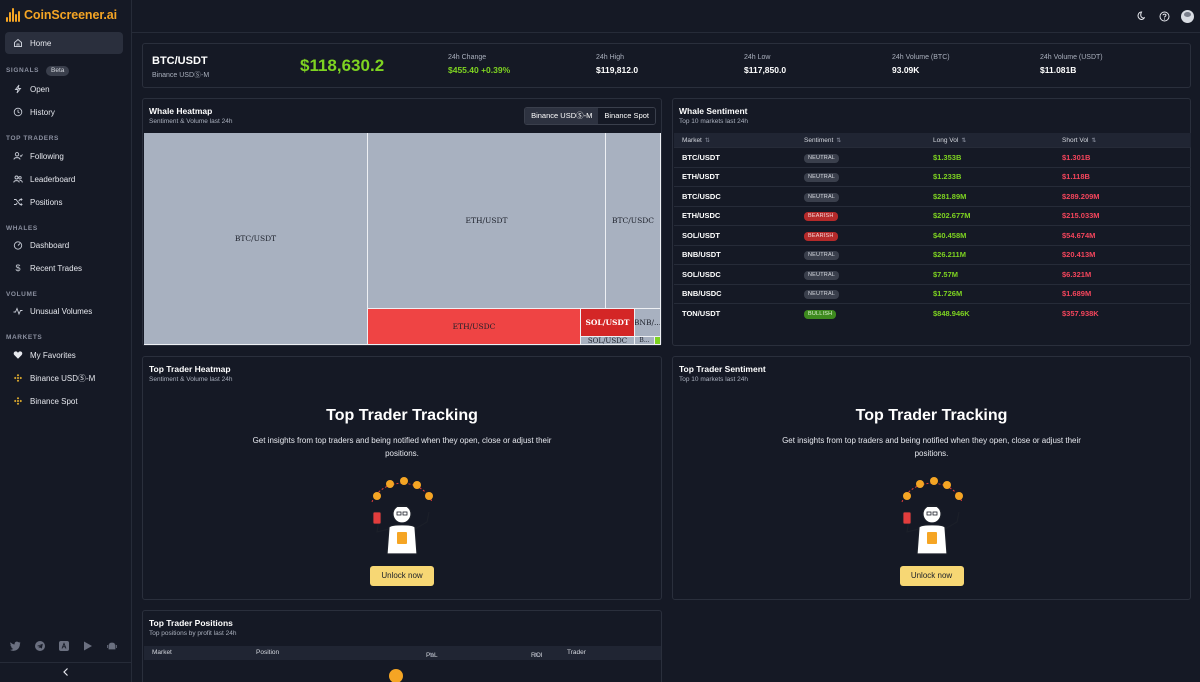 The image size is (1200, 682). I want to click on table-row: BTC/USDC NEUTRAL $281.89M $289.209M, so click(932, 196).